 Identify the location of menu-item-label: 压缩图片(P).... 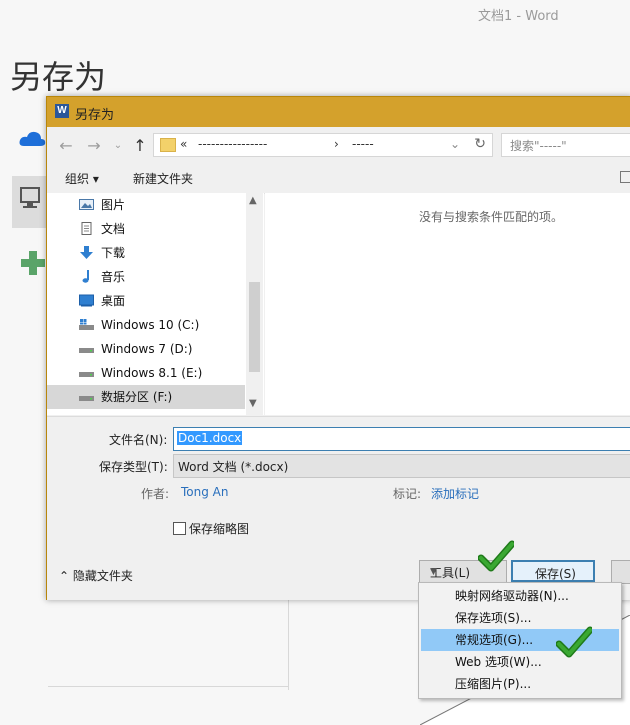
(493, 684).